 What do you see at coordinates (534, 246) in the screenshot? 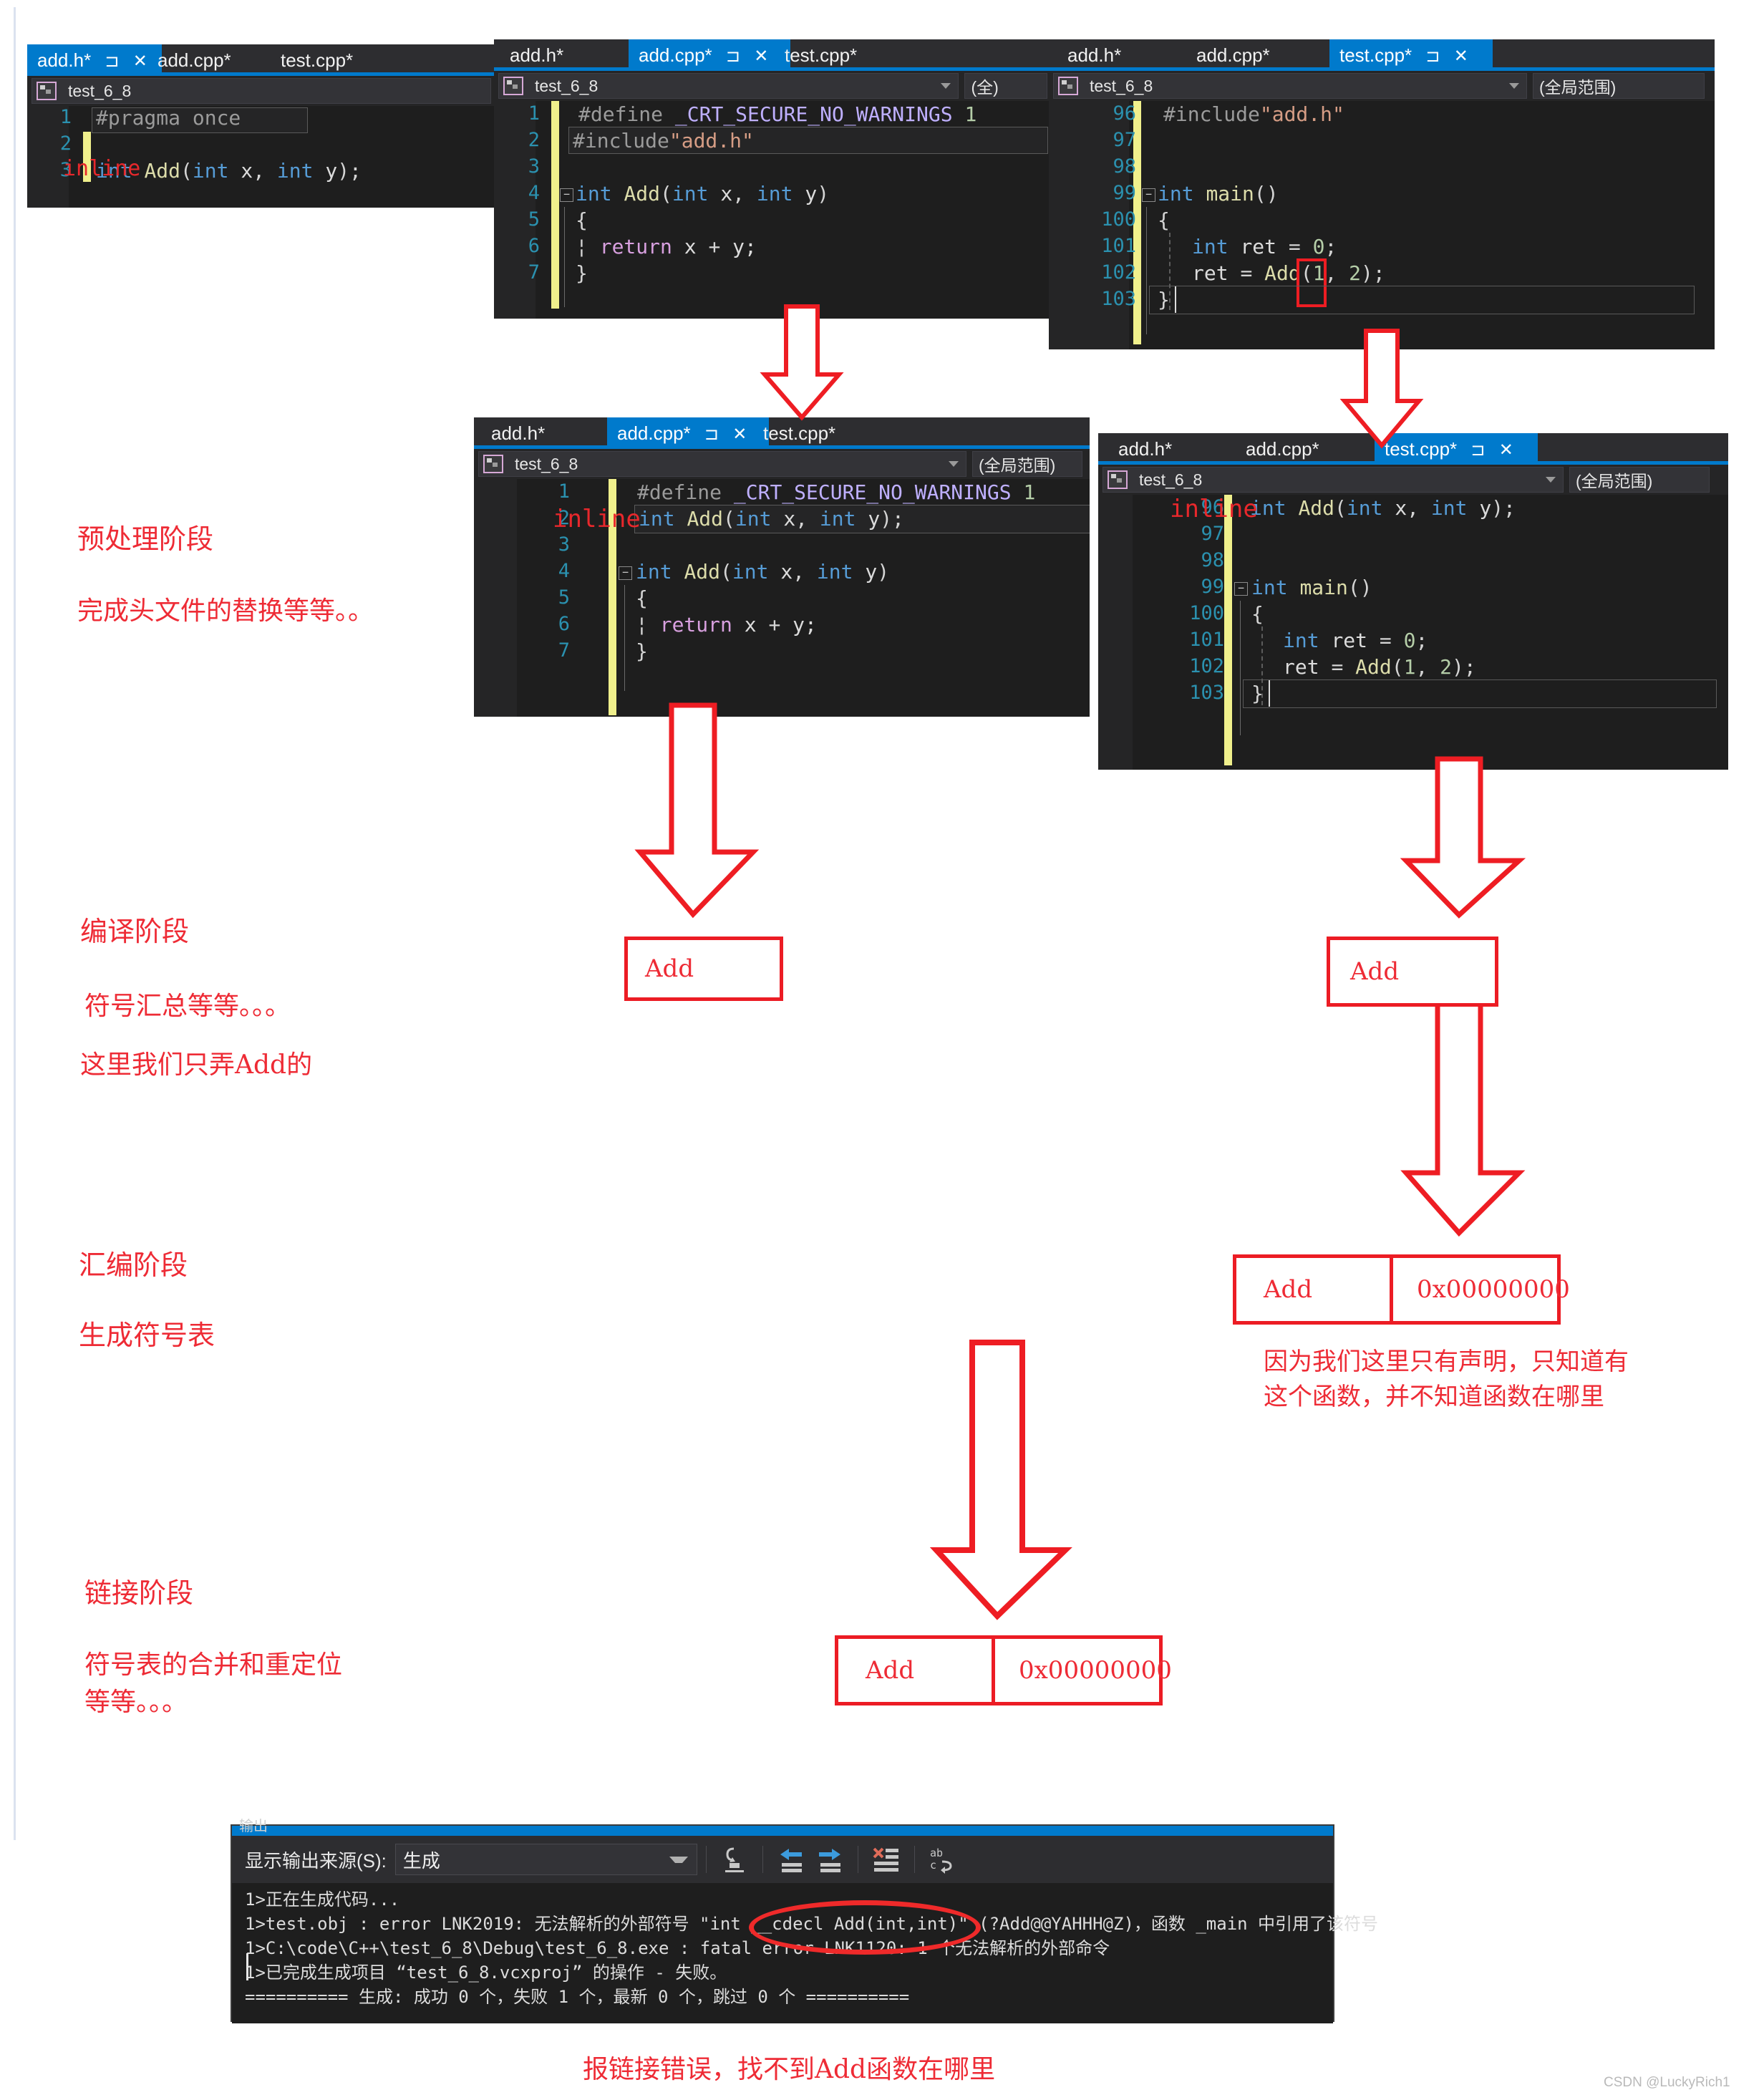
I see `line-number: 6` at bounding box center [534, 246].